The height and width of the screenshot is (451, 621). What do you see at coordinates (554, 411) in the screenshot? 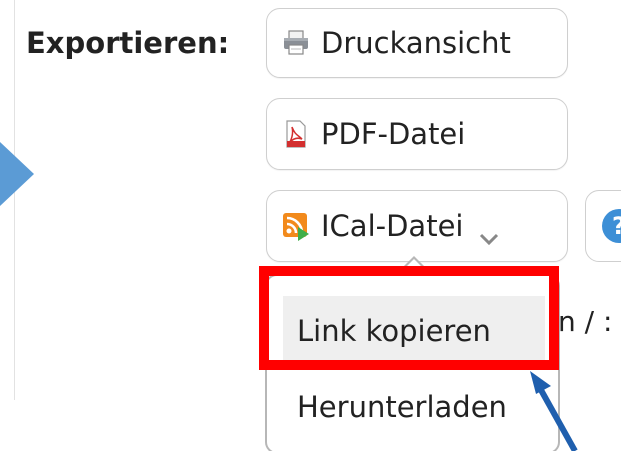
I see `annotation-arrow` at bounding box center [554, 411].